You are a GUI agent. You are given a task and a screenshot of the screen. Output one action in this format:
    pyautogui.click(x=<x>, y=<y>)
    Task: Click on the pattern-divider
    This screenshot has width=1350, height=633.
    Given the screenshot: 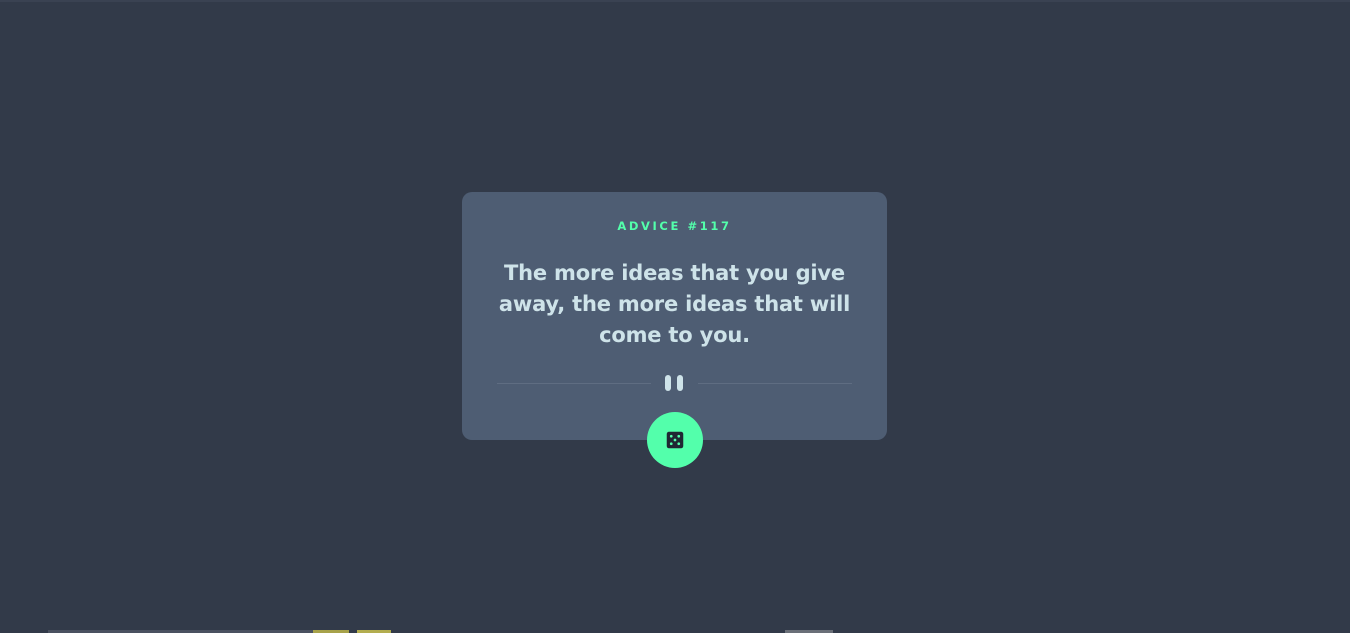 What is the action you would take?
    pyautogui.click(x=674, y=383)
    